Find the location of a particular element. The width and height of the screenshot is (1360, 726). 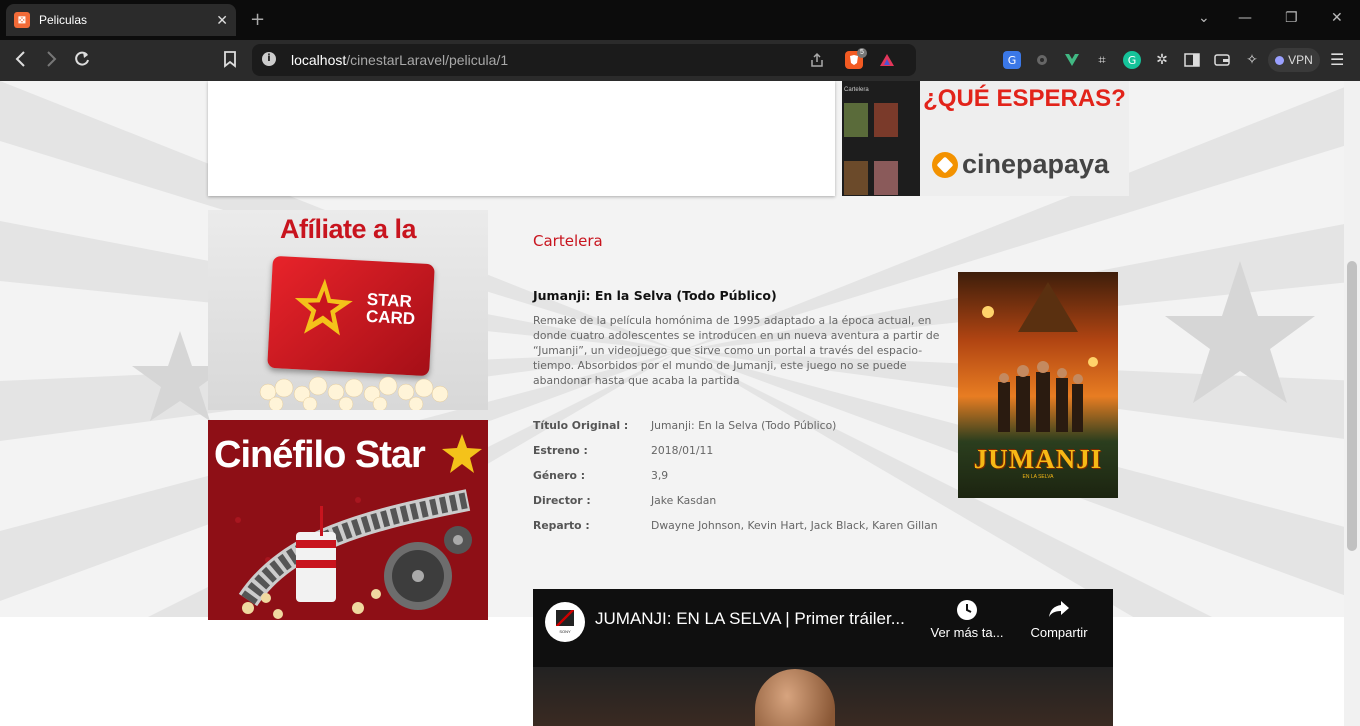

cinepapaya-logo: cinepapaya is located at coordinates (1020, 164).